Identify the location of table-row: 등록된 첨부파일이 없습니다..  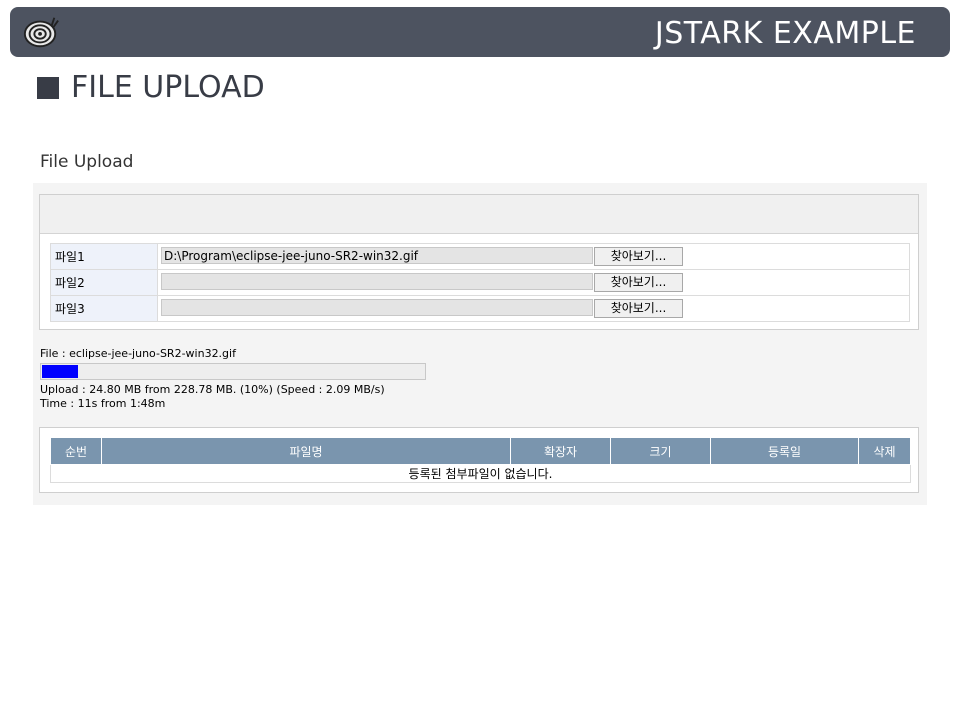
(480, 473).